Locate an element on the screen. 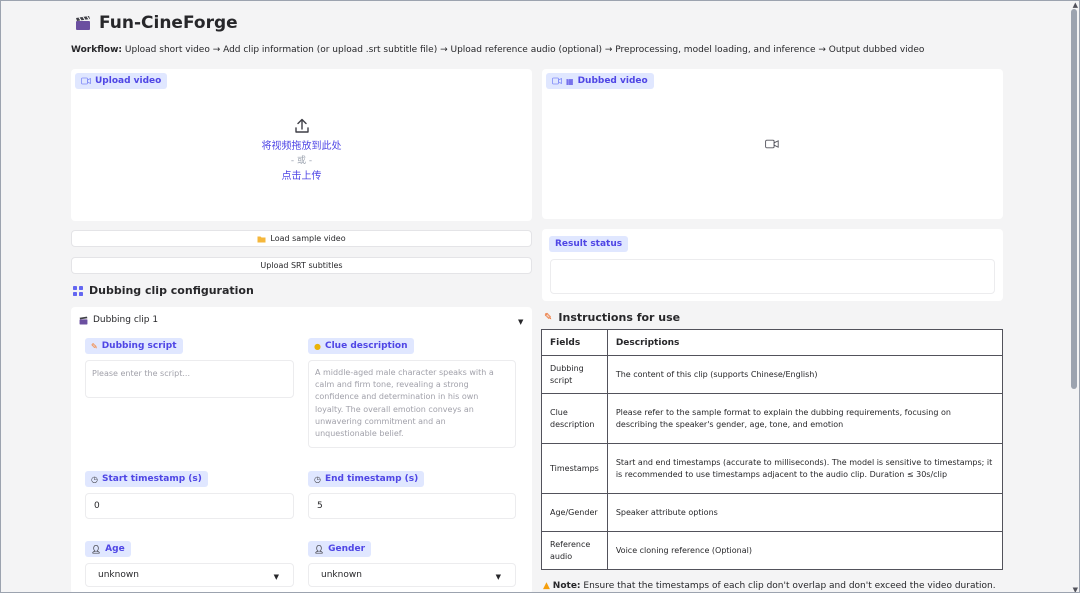 The width and height of the screenshot is (1080, 593). clip-accordion-header: Dubbing clip 1 is located at coordinates (118, 320).